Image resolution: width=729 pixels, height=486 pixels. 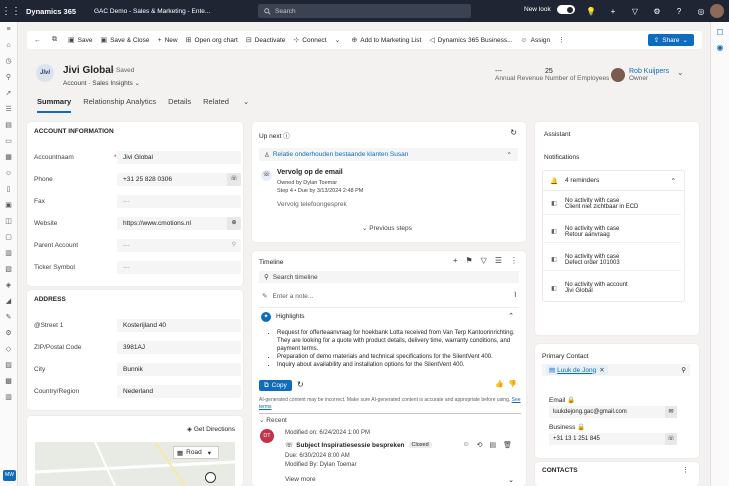 What do you see at coordinates (701, 11) in the screenshot?
I see `copilot-icon: ◎` at bounding box center [701, 11].